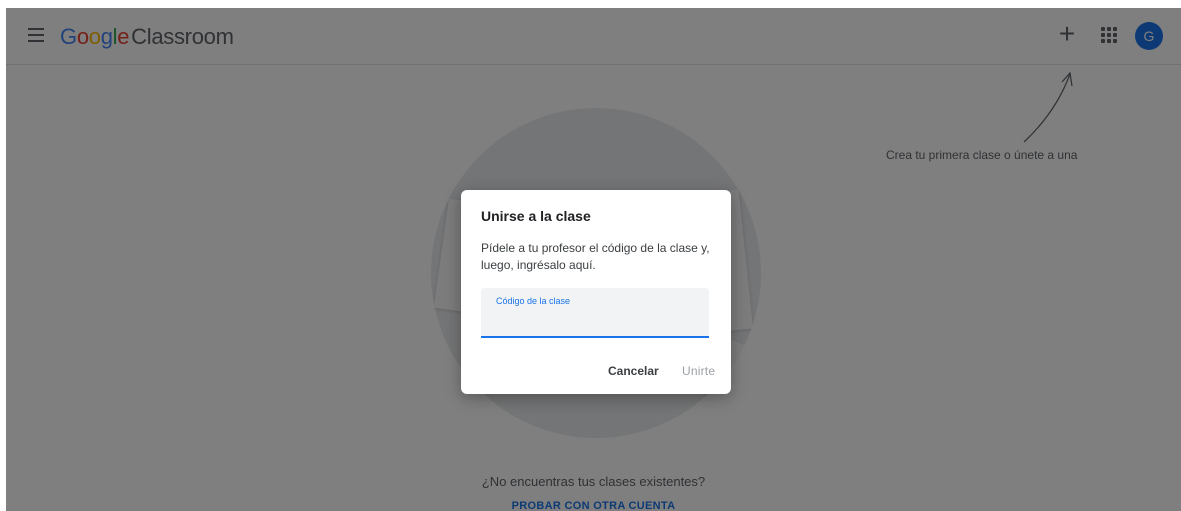 This screenshot has width=1181, height=511. What do you see at coordinates (533, 301) in the screenshot?
I see `class-code-label: Código de la clase` at bounding box center [533, 301].